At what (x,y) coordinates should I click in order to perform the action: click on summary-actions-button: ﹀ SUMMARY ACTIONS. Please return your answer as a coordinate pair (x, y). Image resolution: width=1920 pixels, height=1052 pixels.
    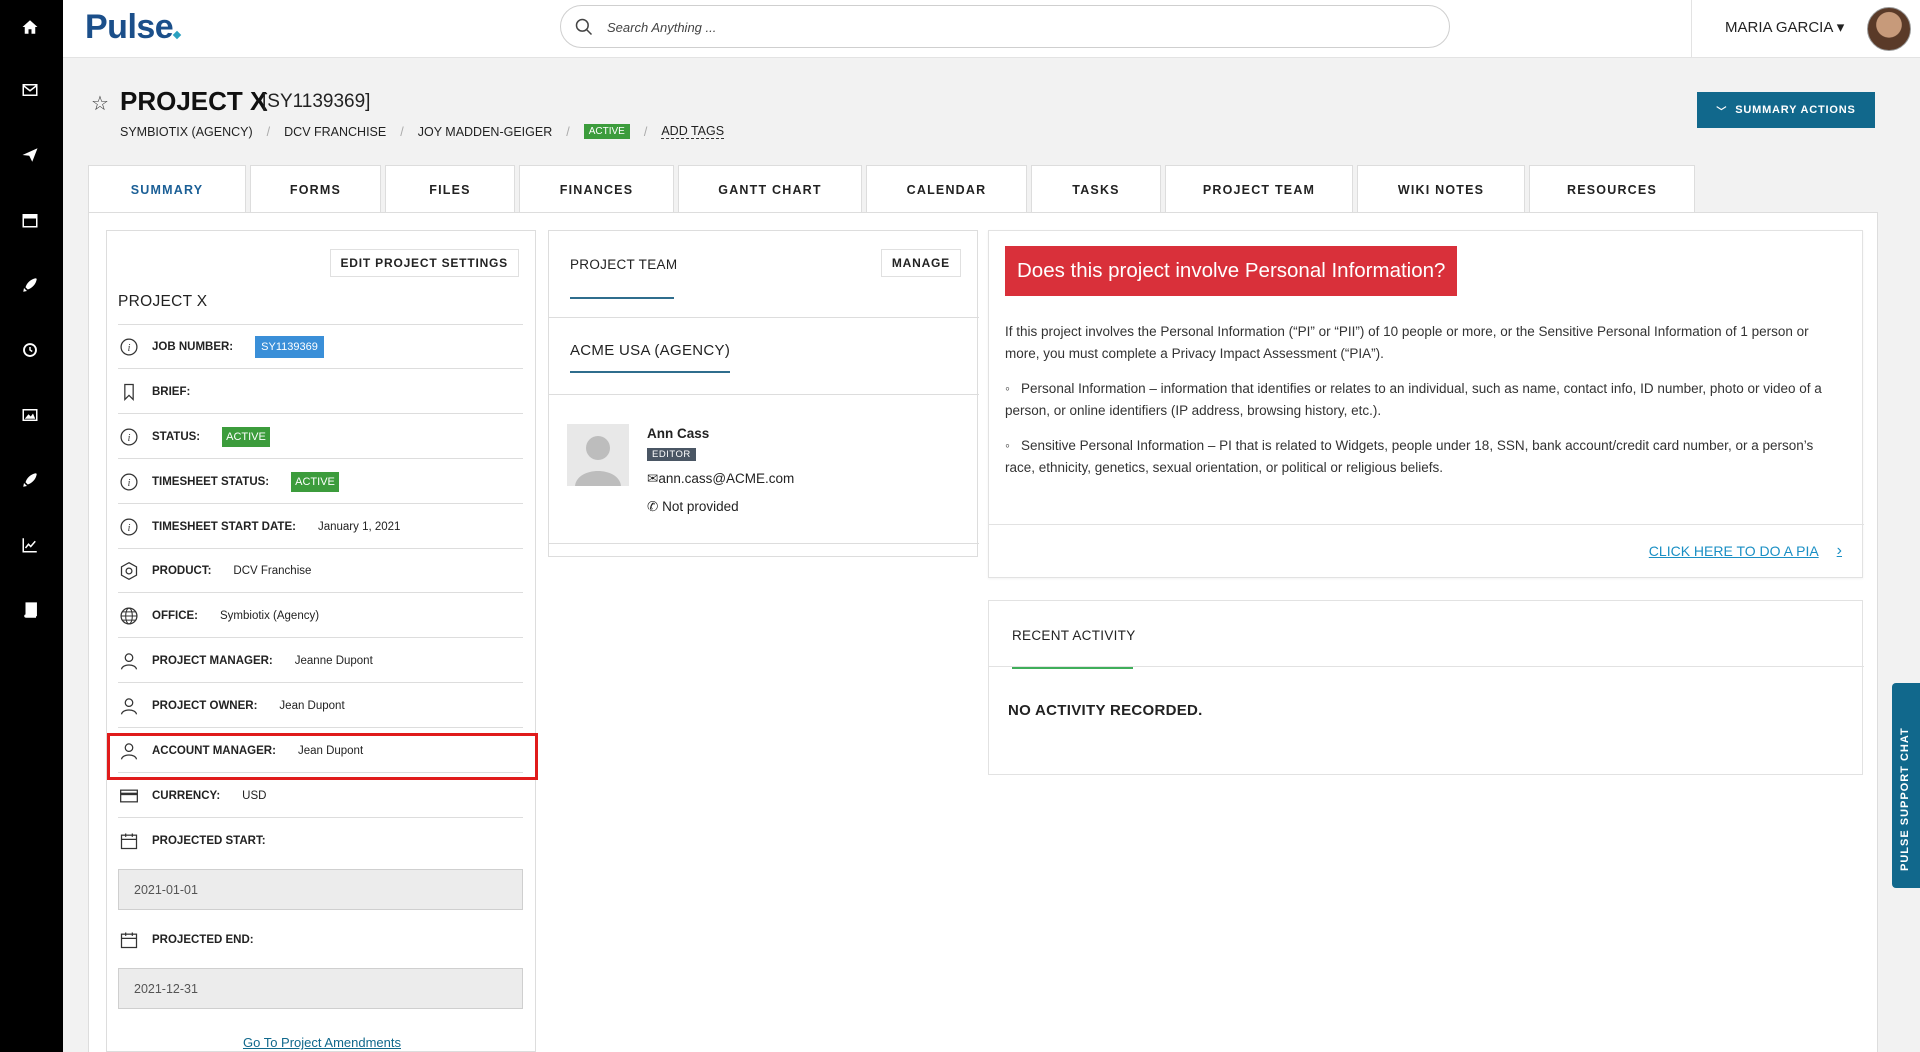
    Looking at the image, I should click on (1786, 110).